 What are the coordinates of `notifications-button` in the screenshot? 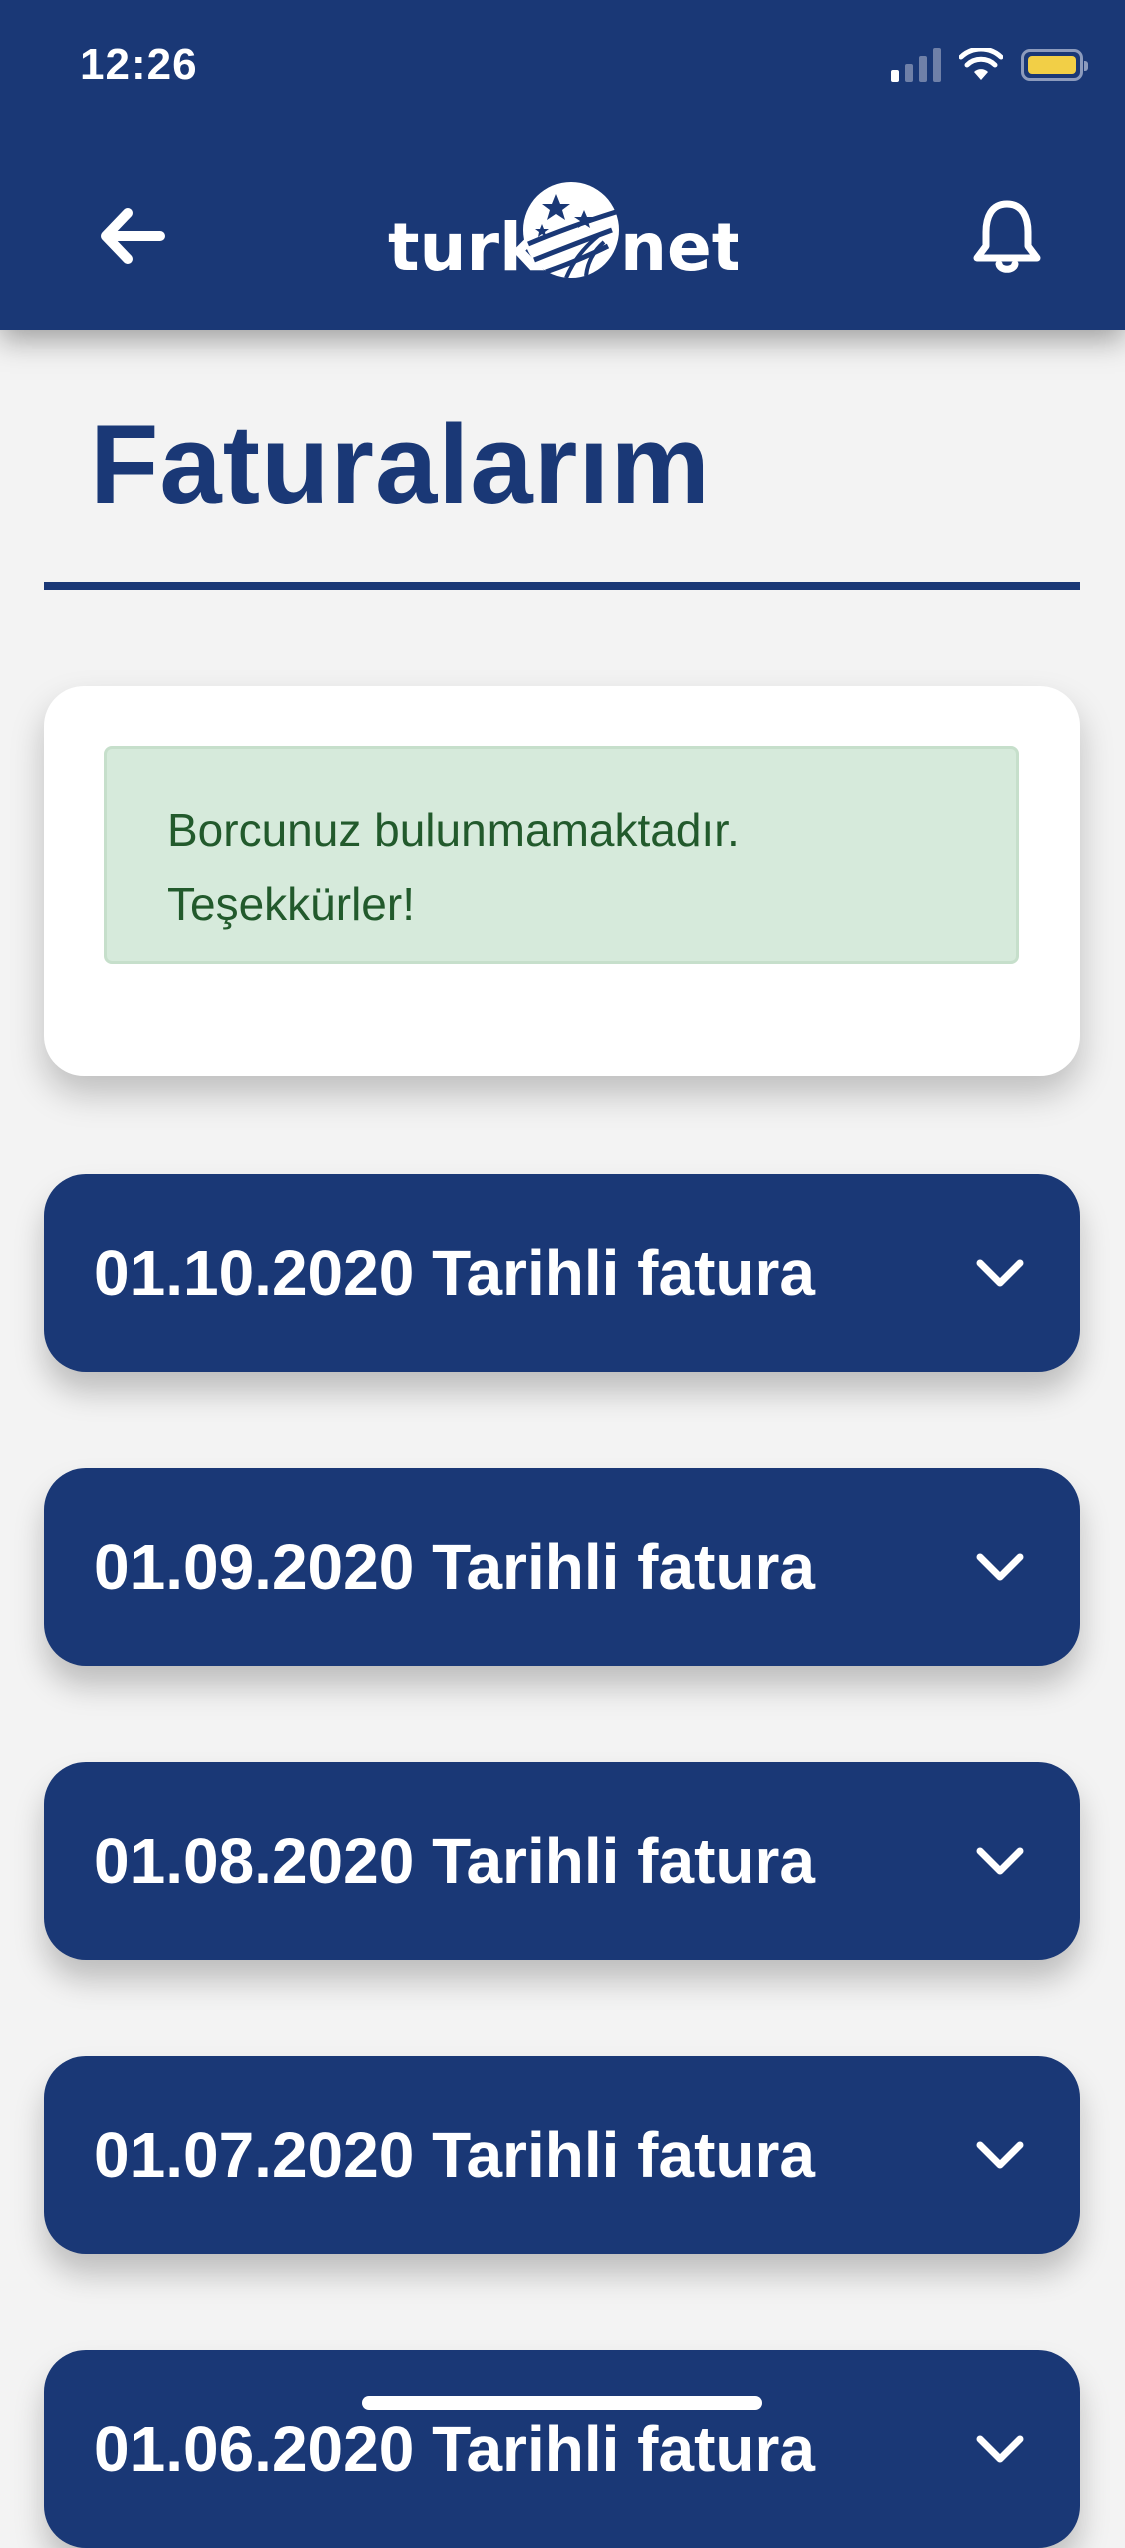 It's located at (1007, 236).